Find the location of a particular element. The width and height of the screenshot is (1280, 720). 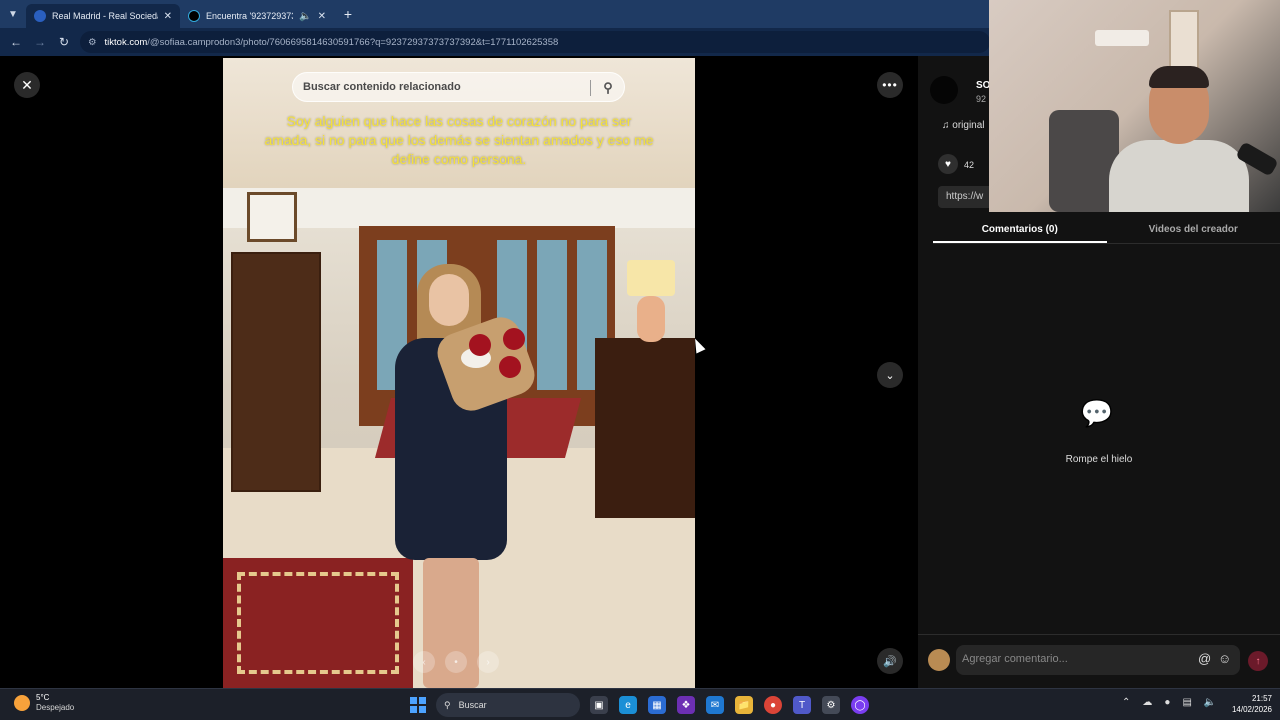

wall-picture is located at coordinates (272, 217).